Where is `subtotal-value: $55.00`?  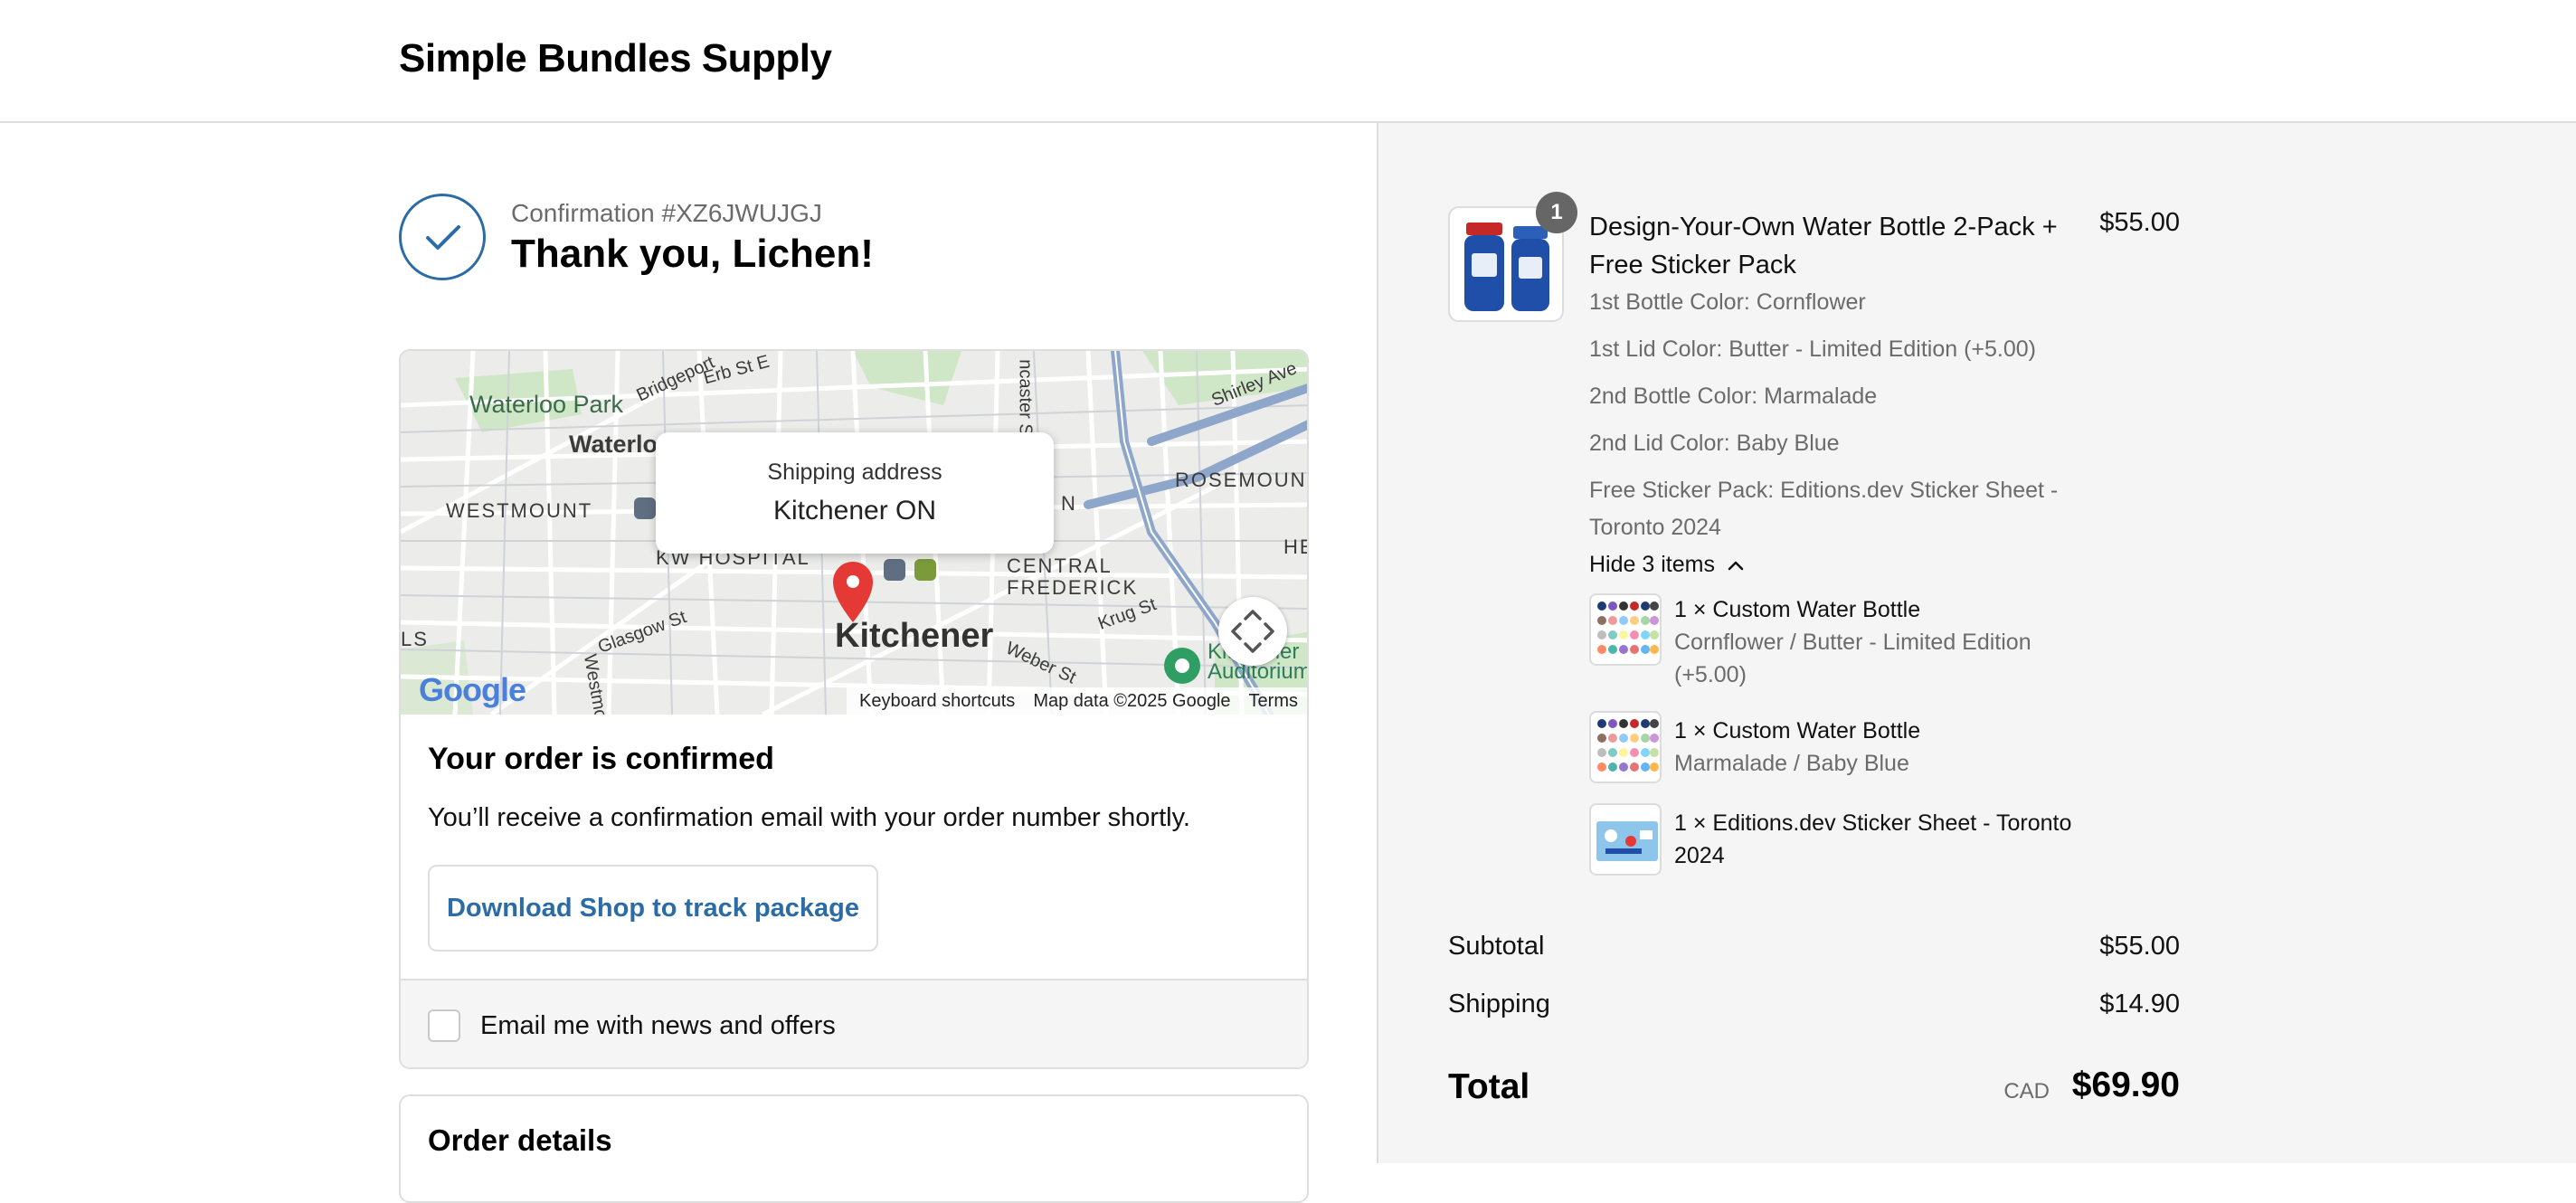 subtotal-value: $55.00 is located at coordinates (2139, 946).